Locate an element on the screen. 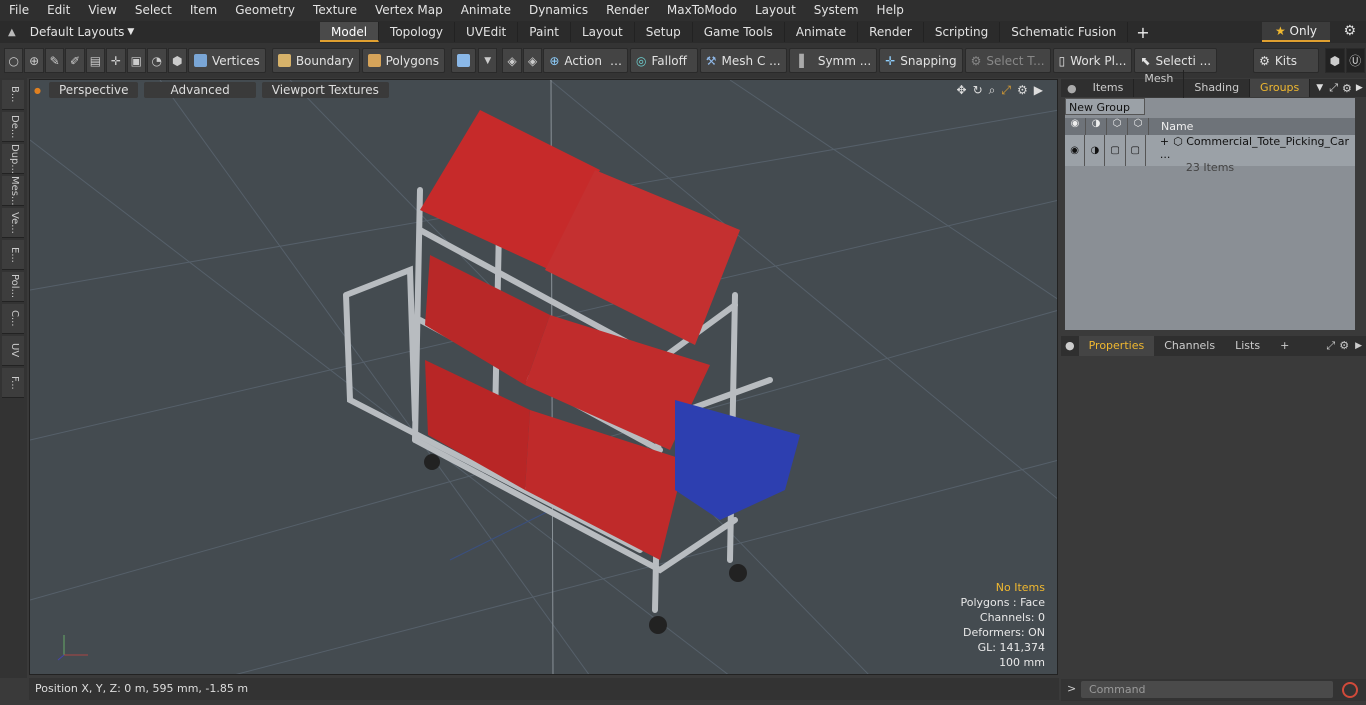 The width and height of the screenshot is (1366, 705). rotate-icon: ◔ is located at coordinates (157, 60).